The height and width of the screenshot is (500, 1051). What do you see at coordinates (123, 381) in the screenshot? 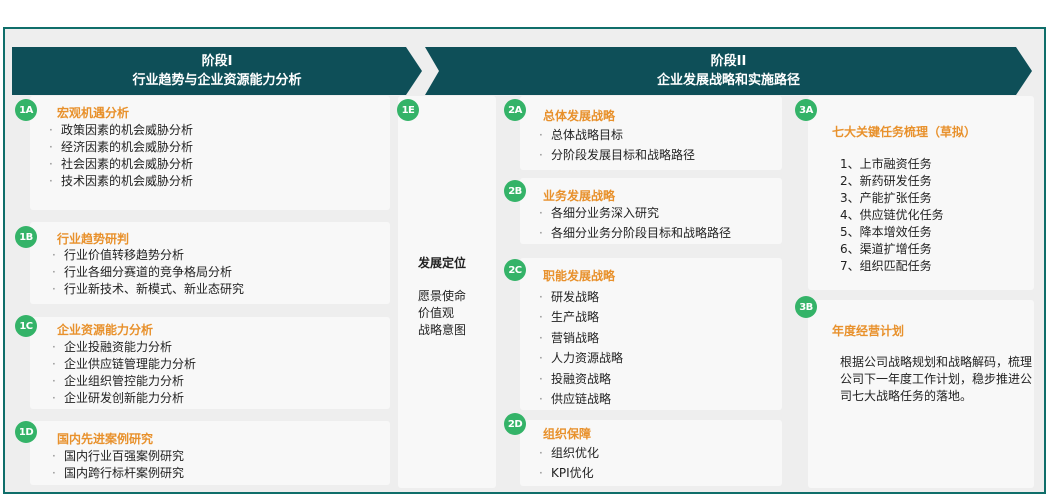
I see `list-item: 企业组织管控能力分析` at bounding box center [123, 381].